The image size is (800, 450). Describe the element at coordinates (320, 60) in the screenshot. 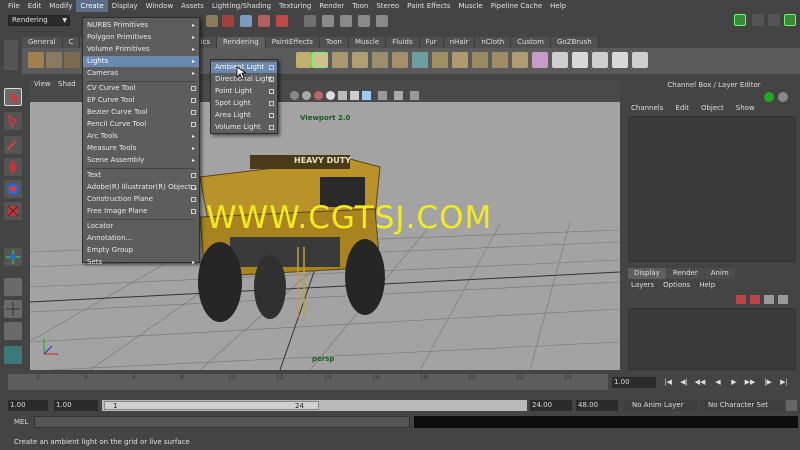

I see `shelf-spotlight-icon` at that location.